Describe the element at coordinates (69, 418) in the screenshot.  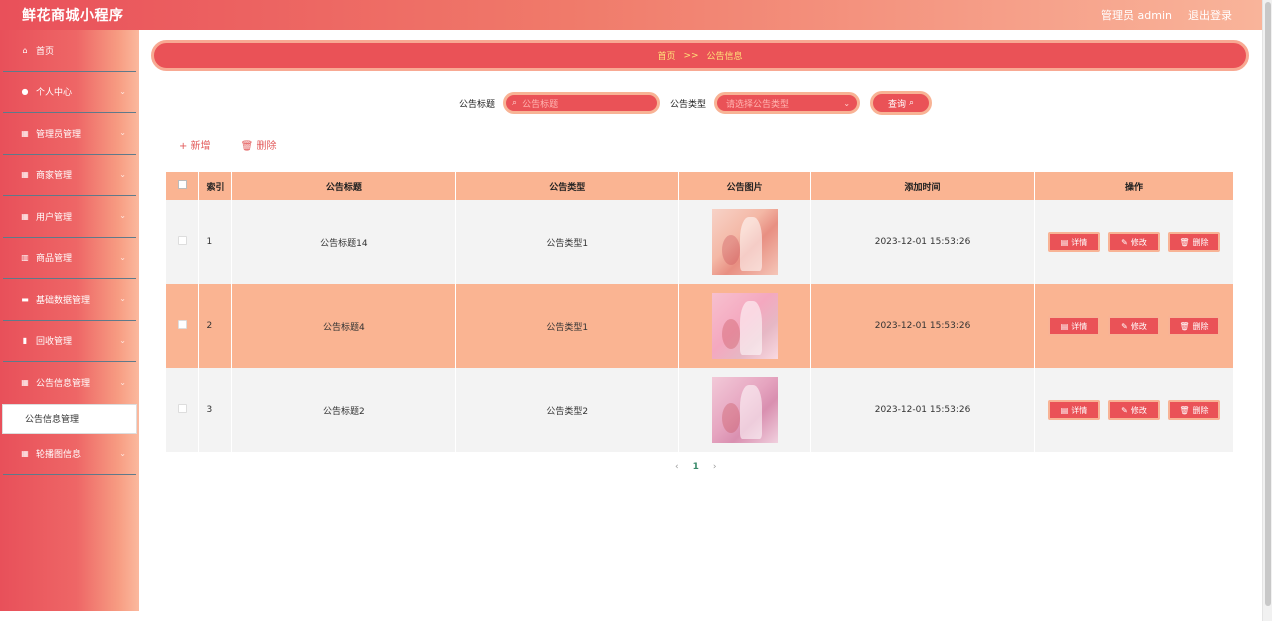
I see `sidebar-subitem-notice-management: 公告信息管理` at that location.